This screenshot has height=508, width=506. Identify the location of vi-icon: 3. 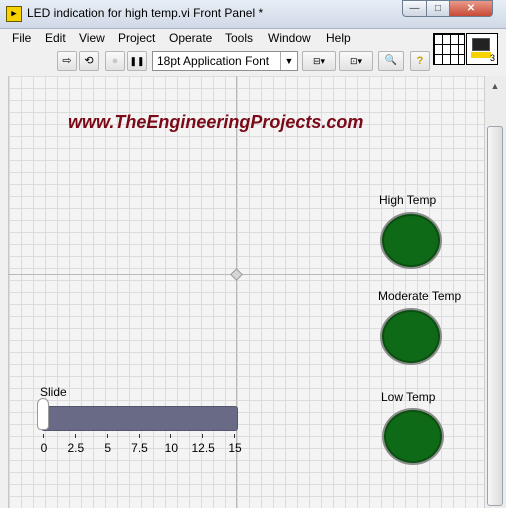
(482, 49).